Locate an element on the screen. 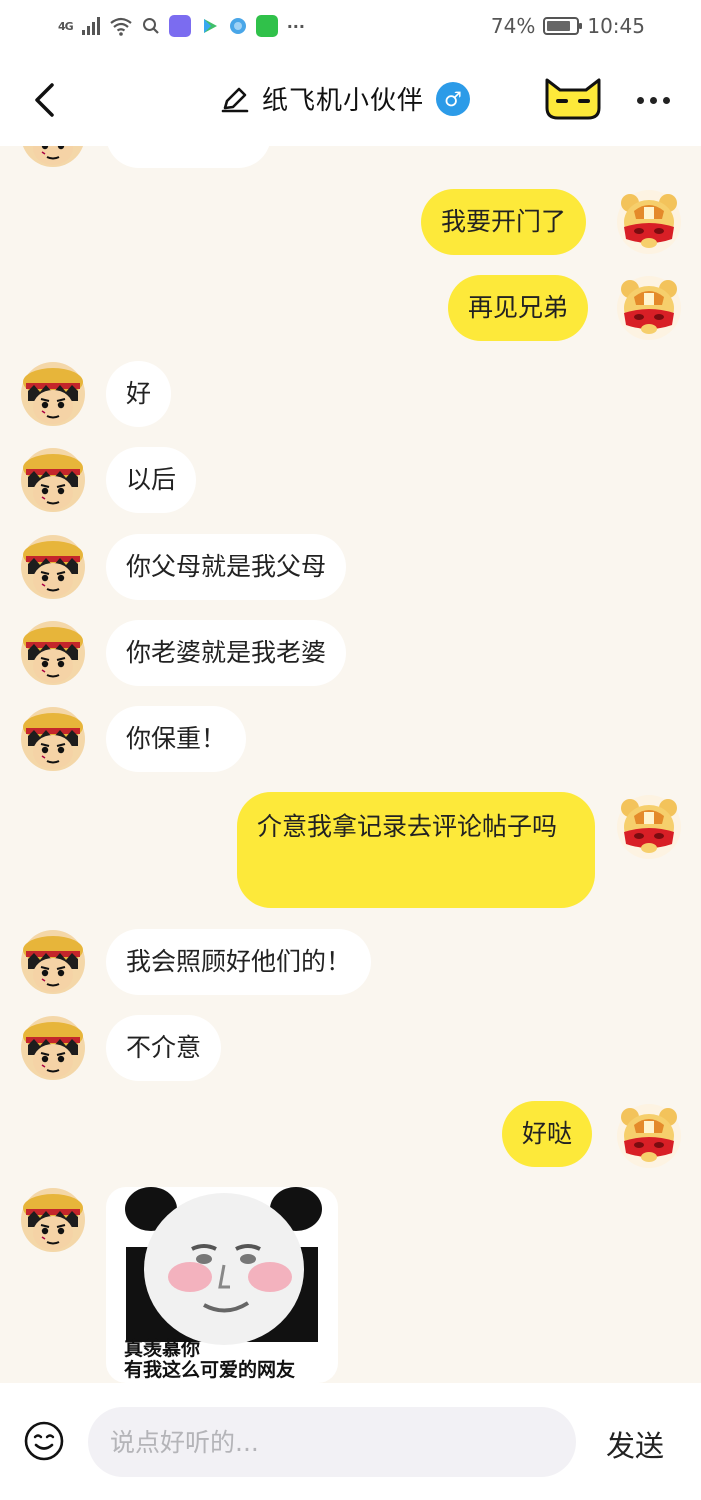  message-input-bar: 发送 is located at coordinates (350, 1441).